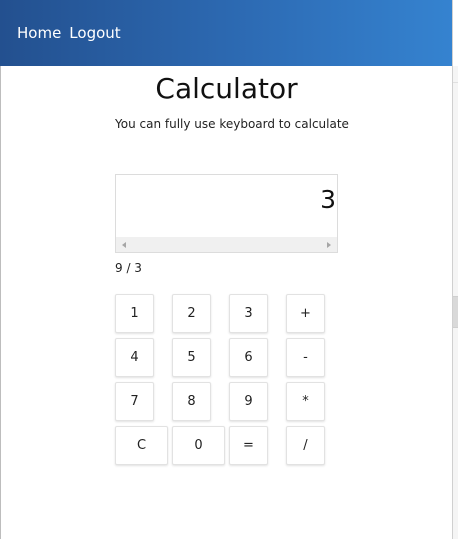 This screenshot has width=458, height=539. What do you see at coordinates (305, 445) in the screenshot?
I see `key-divide-button: /` at bounding box center [305, 445].